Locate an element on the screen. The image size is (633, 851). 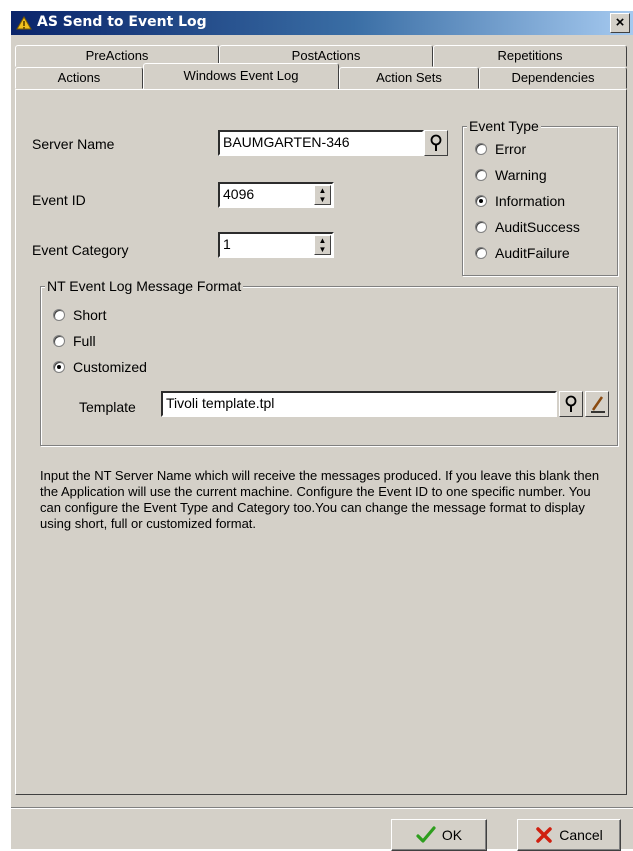
radio-label: Customized is located at coordinates (110, 367).